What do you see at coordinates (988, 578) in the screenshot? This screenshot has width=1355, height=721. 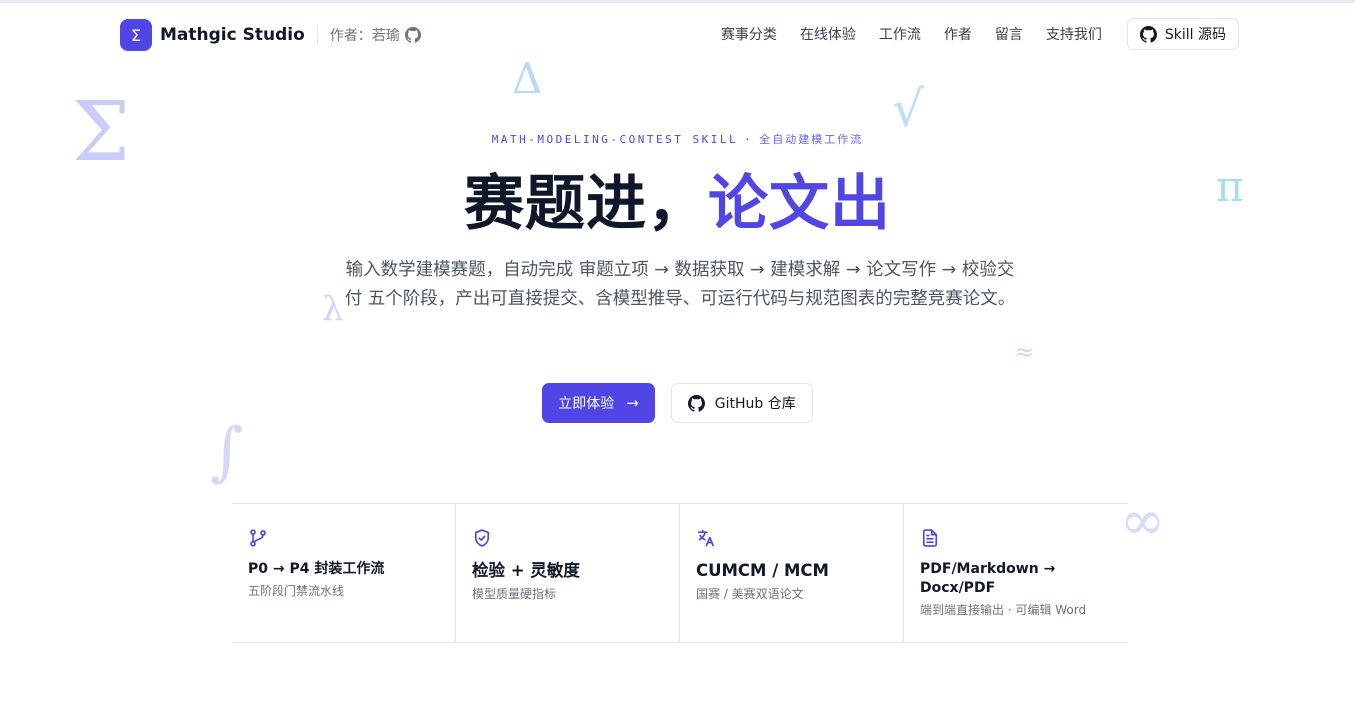 I see `feature-title: PDF/Markdown → Docx/PDF` at bounding box center [988, 578].